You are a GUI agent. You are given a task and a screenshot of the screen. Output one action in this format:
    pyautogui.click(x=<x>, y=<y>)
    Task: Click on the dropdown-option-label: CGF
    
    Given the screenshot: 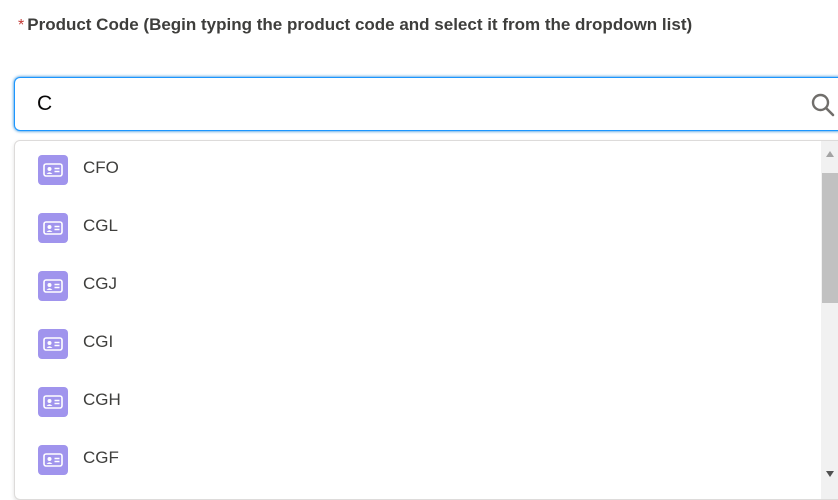 What is the action you would take?
    pyautogui.click(x=101, y=457)
    